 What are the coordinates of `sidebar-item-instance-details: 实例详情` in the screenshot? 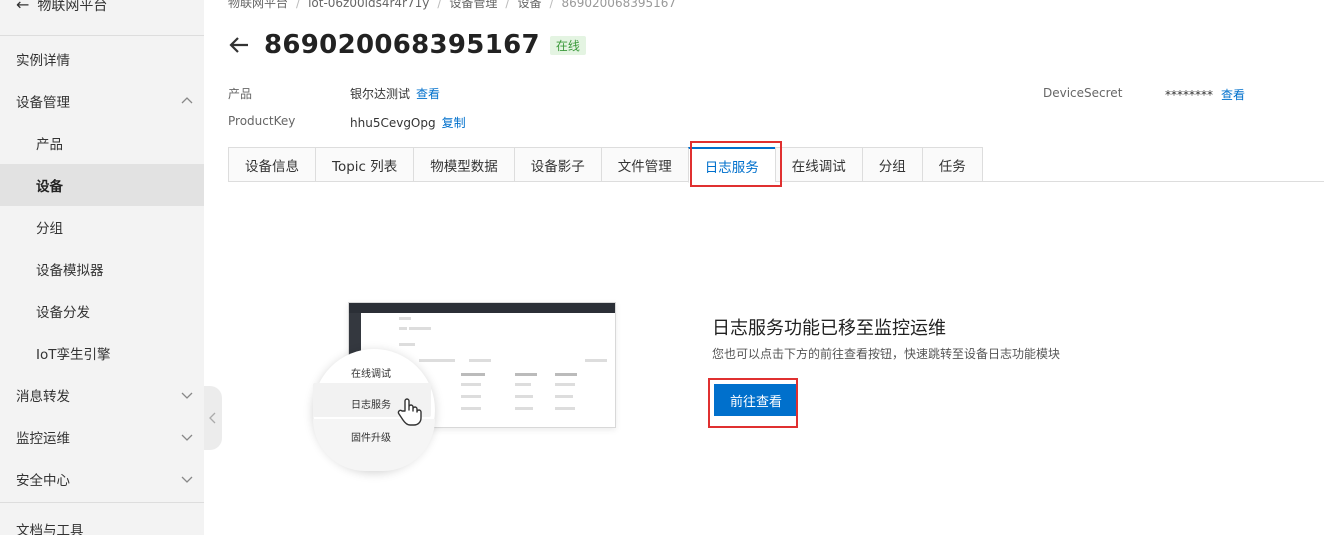 It's located at (102, 59).